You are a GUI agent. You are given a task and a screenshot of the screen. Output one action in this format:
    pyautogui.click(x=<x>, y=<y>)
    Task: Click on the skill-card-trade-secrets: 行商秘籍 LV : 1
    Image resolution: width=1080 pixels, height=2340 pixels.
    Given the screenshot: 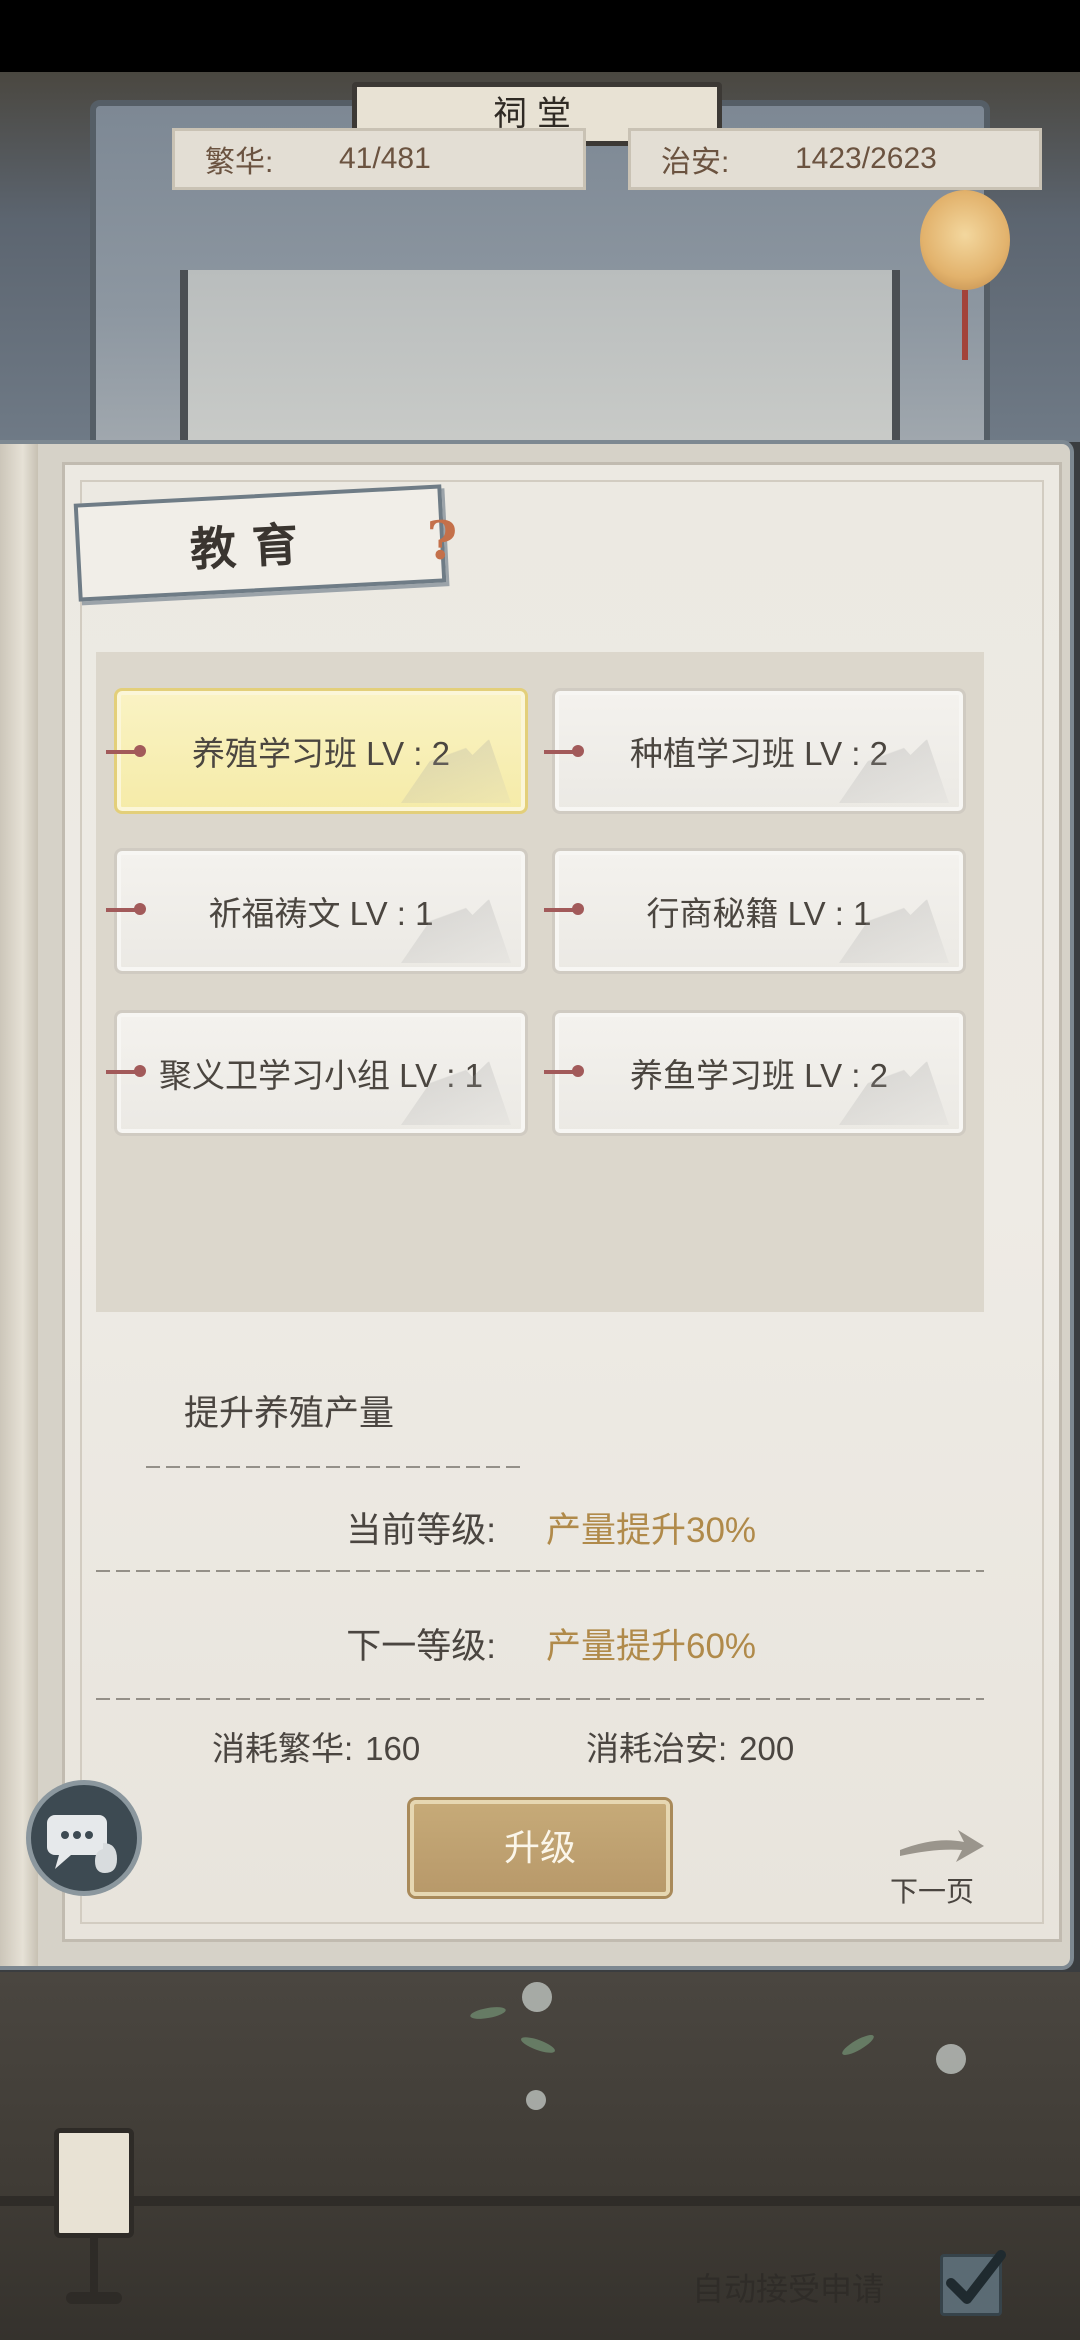 What is the action you would take?
    pyautogui.click(x=759, y=911)
    